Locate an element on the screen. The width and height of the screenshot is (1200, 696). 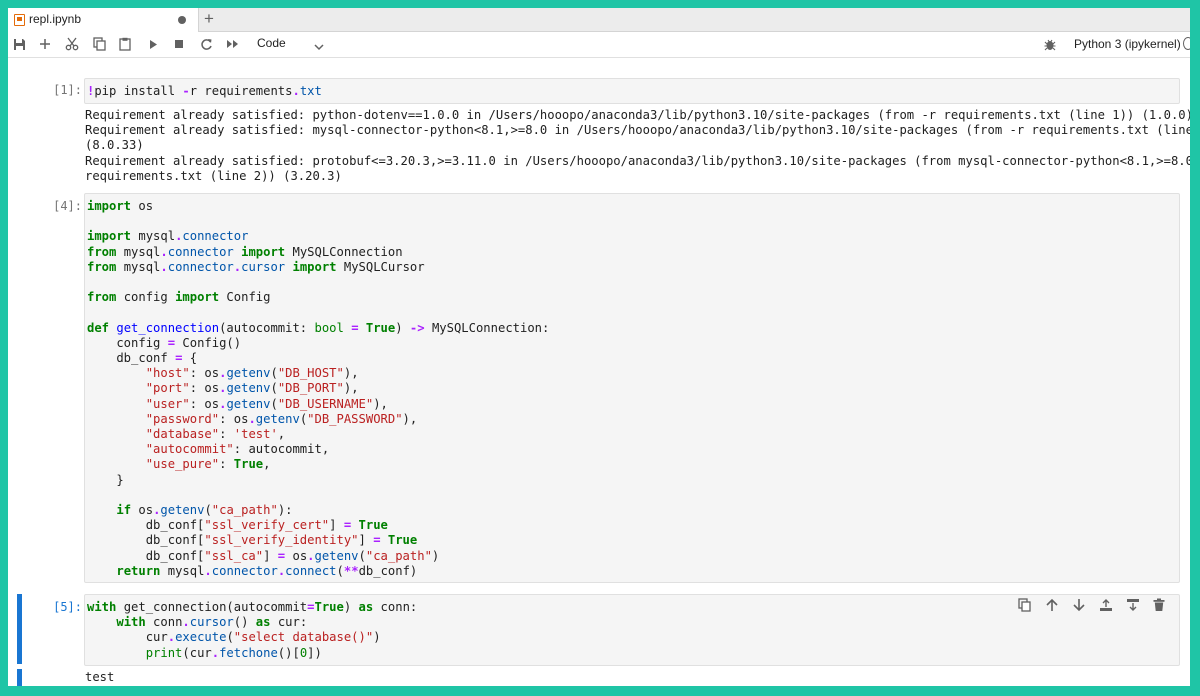
stop-icon is located at coordinates (179, 44).